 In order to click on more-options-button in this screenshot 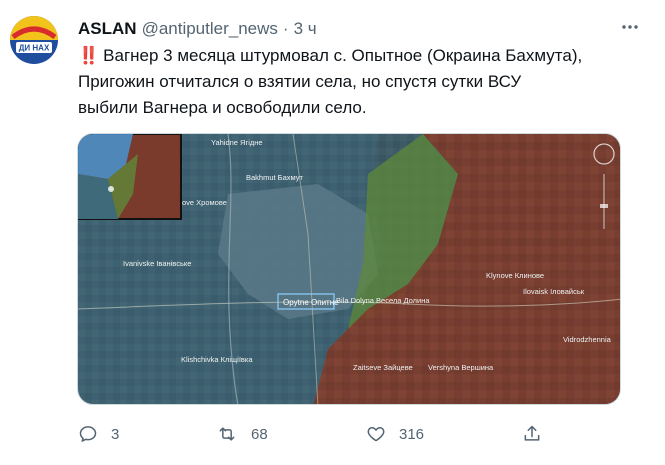, I will do `click(630, 27)`.